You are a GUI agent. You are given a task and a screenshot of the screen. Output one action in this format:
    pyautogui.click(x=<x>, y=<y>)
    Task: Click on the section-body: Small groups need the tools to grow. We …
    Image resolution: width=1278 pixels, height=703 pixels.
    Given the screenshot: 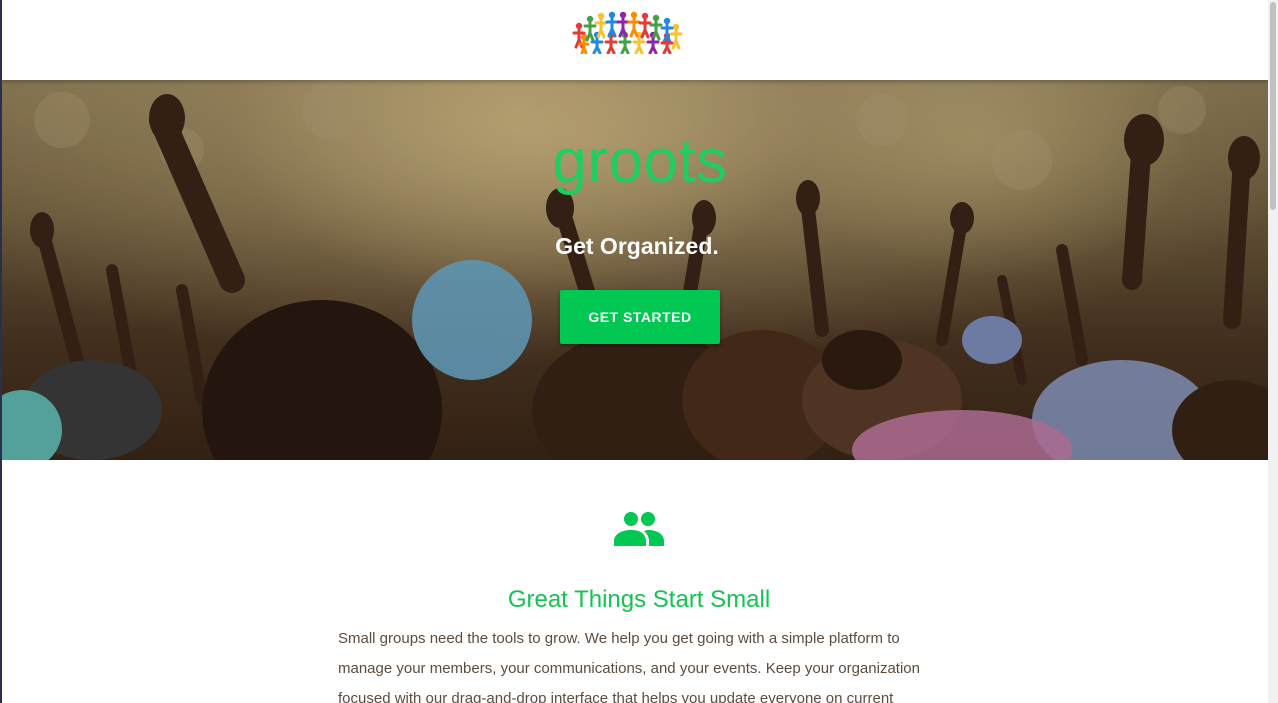 What is the action you would take?
    pyautogui.click(x=629, y=666)
    